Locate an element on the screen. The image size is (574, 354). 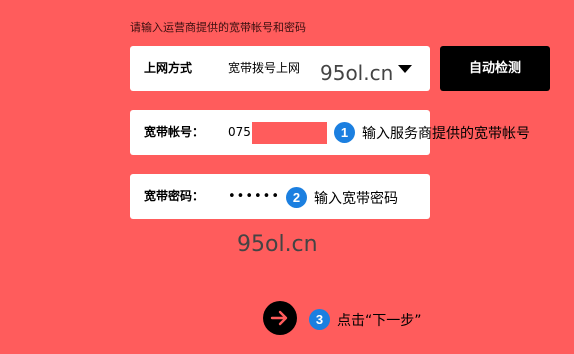
step-2: 2 输入宽带密码 is located at coordinates (342, 197).